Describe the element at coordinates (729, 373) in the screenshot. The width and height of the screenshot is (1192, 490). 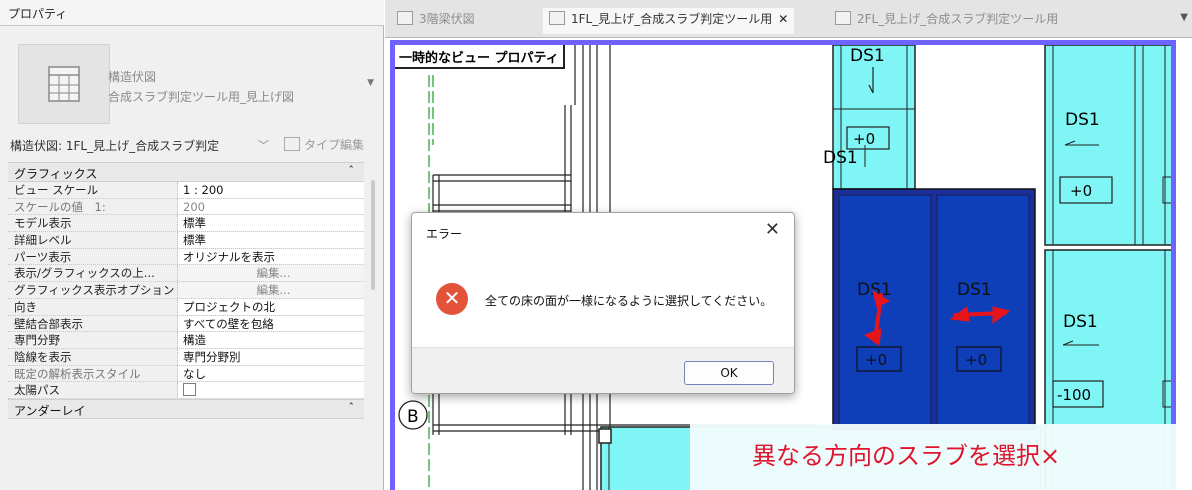
I see `ok-button: OK` at that location.